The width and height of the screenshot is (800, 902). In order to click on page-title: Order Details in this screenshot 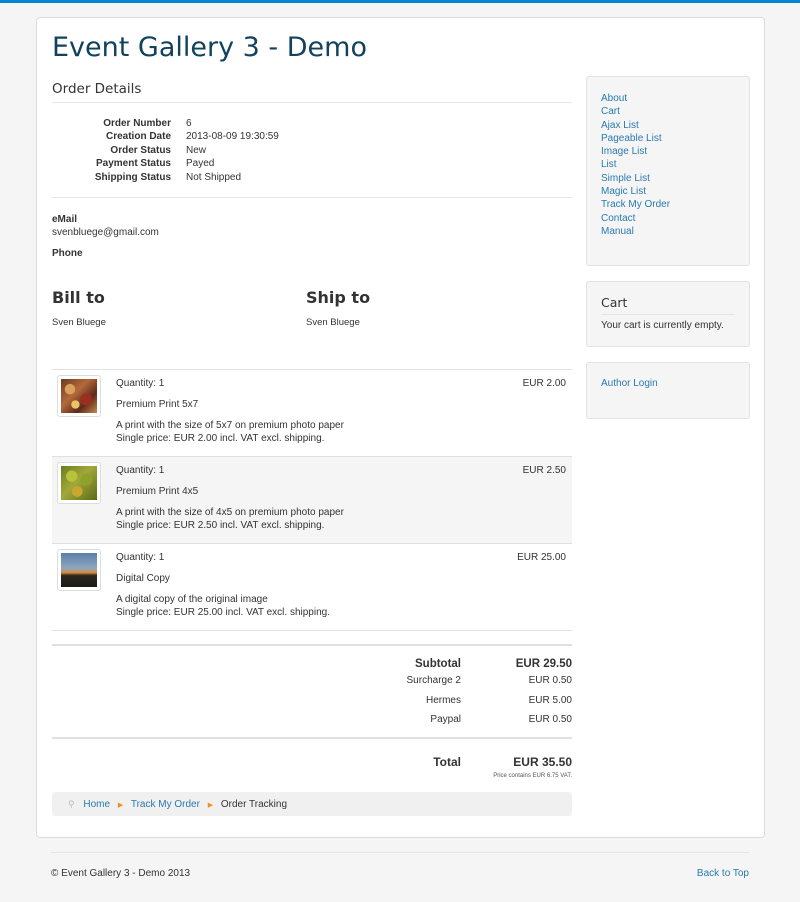, I will do `click(97, 89)`.